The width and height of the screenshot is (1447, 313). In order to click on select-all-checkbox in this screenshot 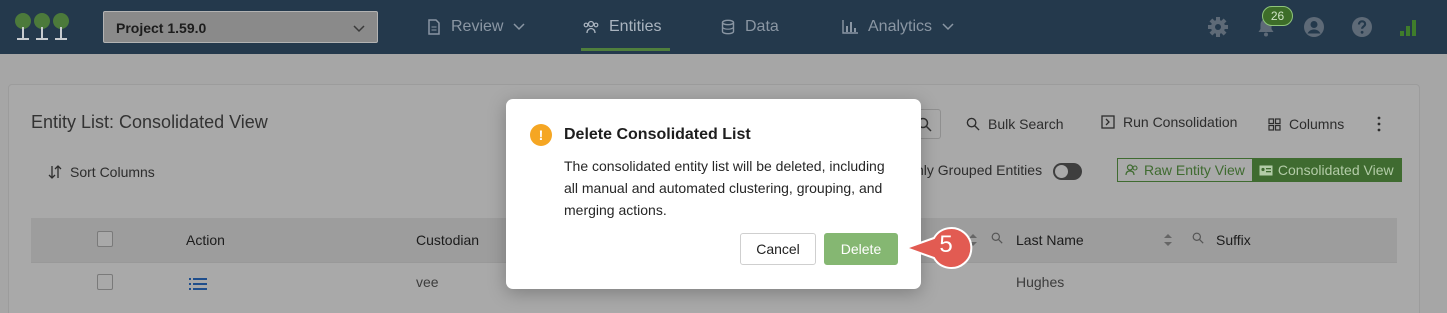, I will do `click(105, 239)`.